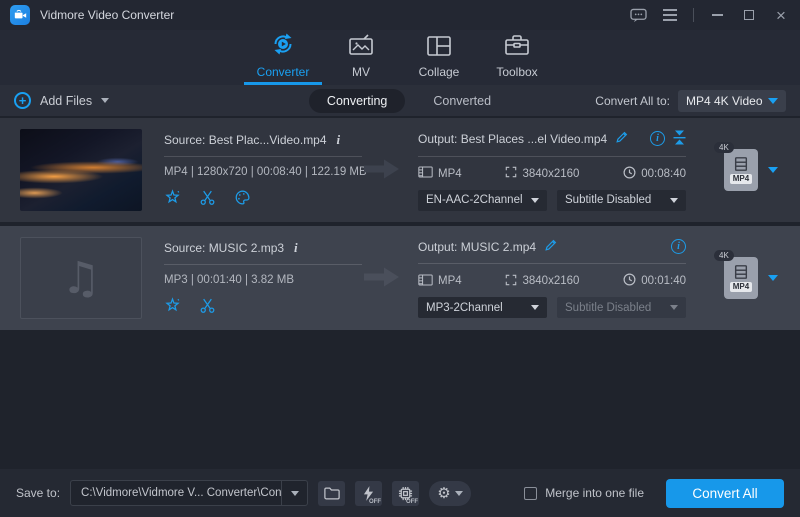 This screenshot has width=800, height=517. I want to click on save-to-label: Save to:, so click(38, 493).